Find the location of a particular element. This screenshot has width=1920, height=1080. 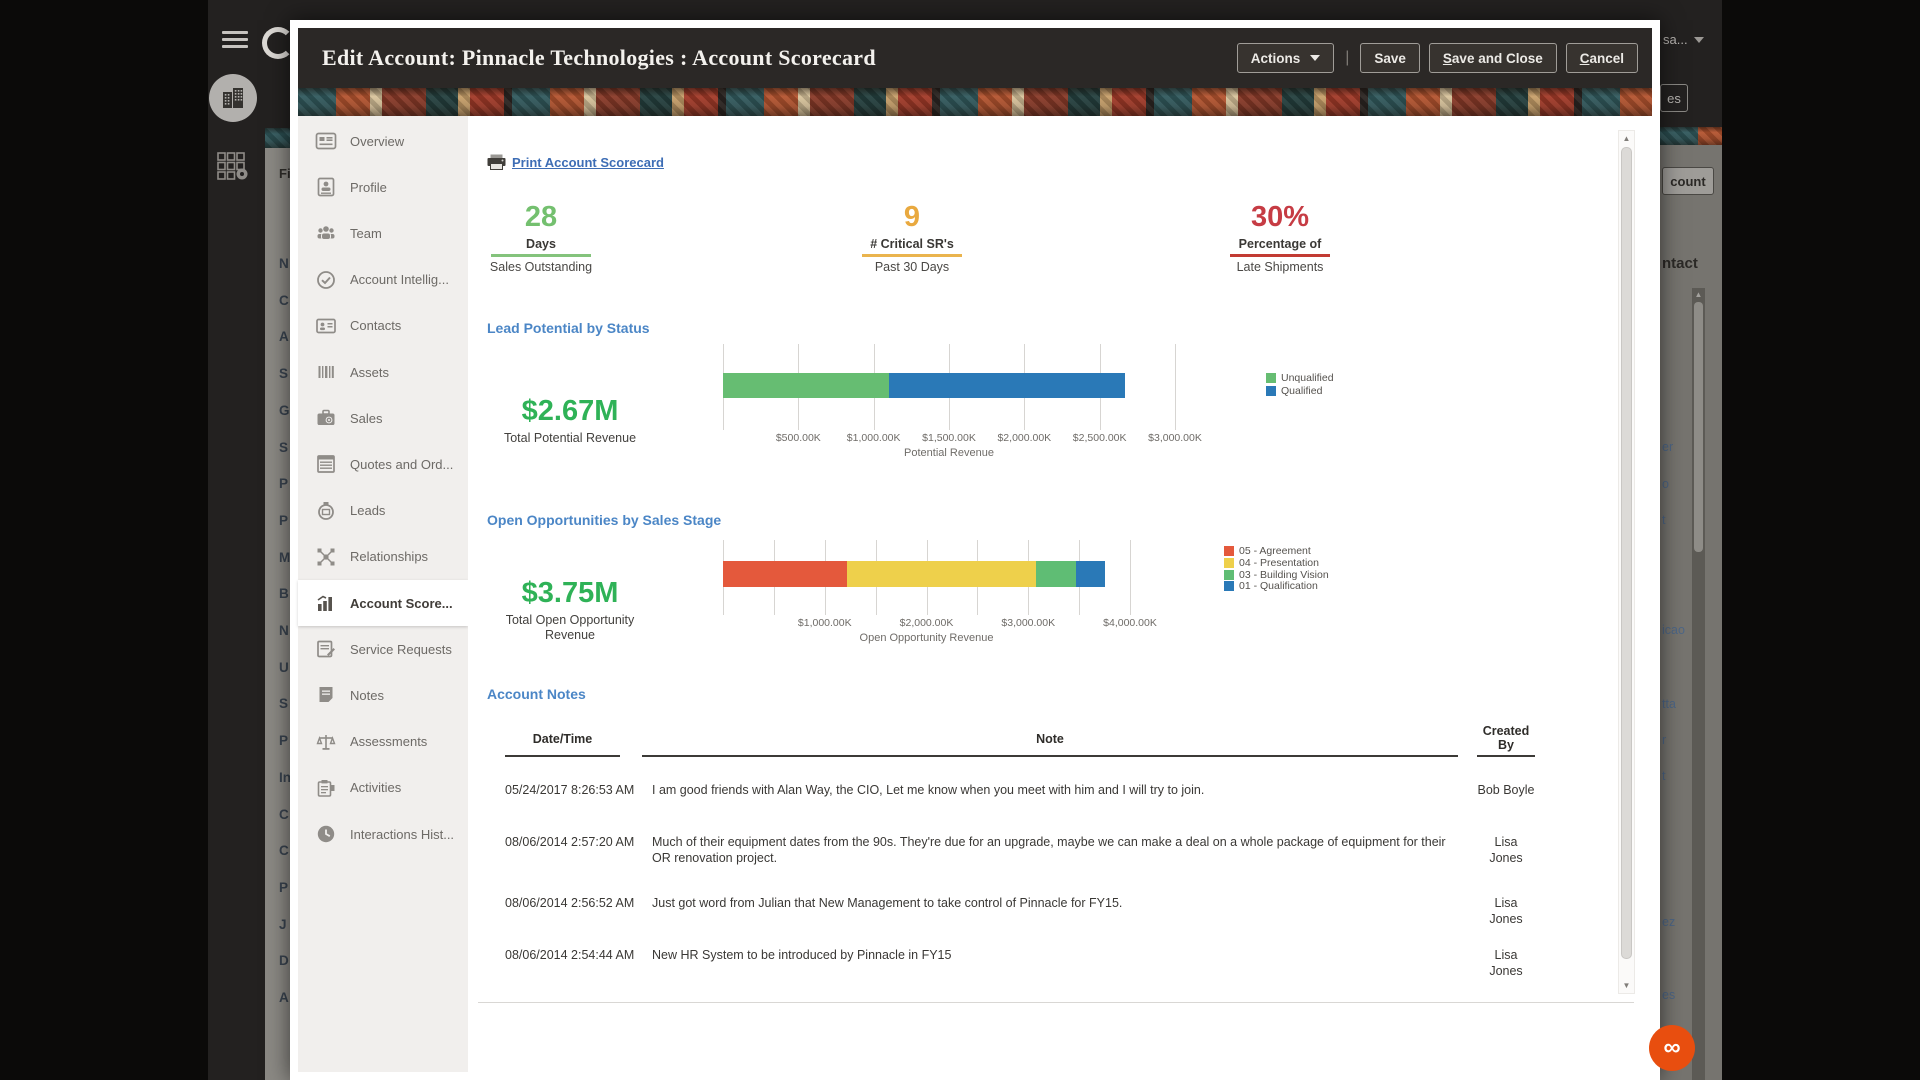

lead-potential-summary: $2.67M Total Potential Revenue is located at coordinates (570, 421).